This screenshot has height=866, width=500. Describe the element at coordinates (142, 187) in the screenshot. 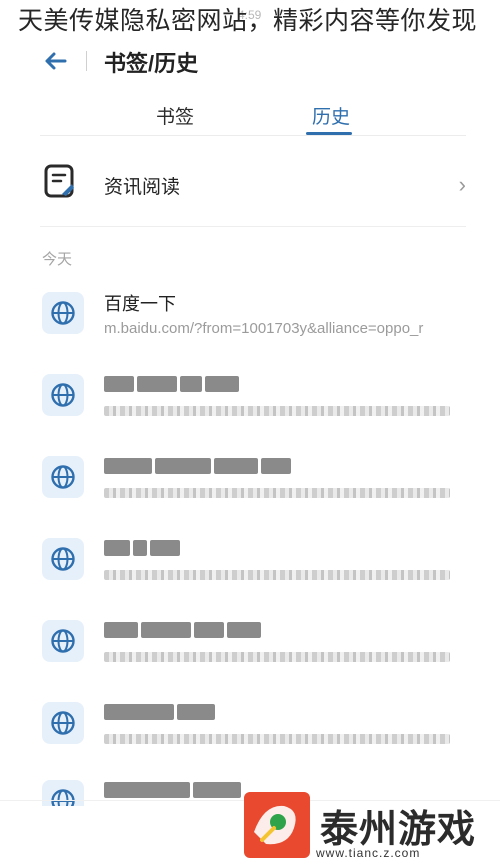

I see `news-reading-label: 资讯阅读` at that location.